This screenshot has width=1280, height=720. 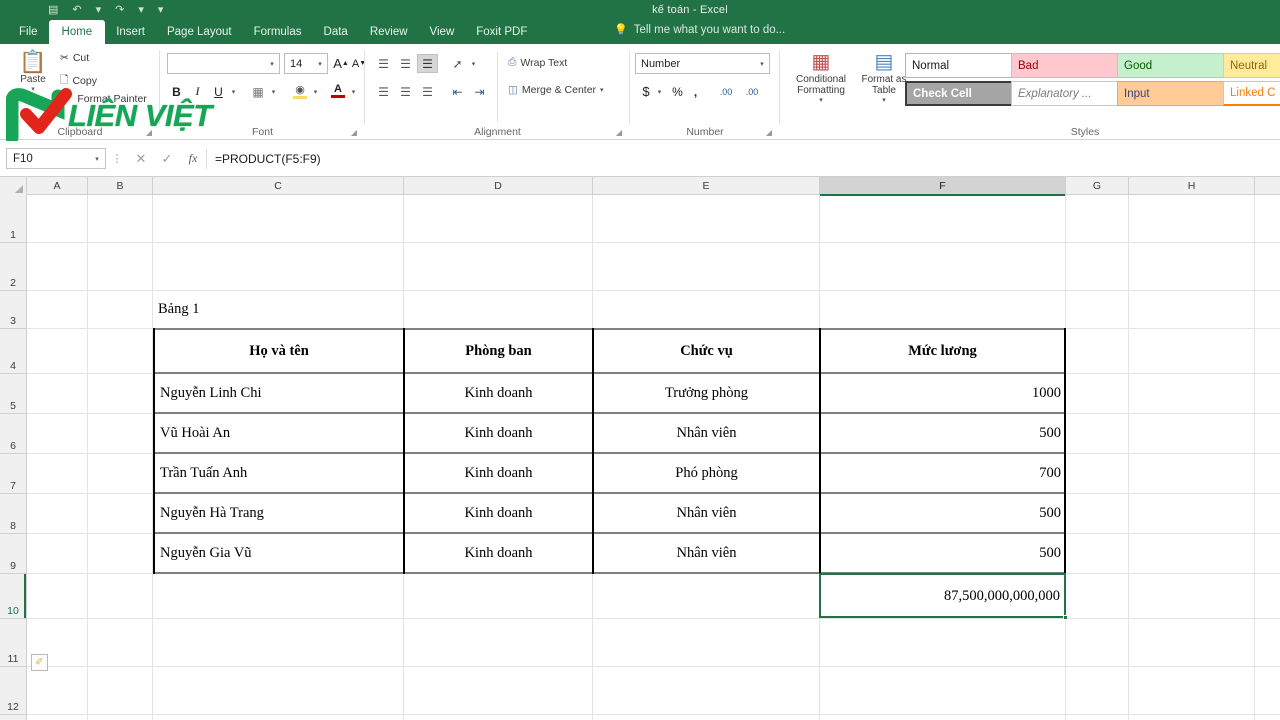 What do you see at coordinates (353, 91) in the screenshot?
I see `font-color-caret: ▾` at bounding box center [353, 91].